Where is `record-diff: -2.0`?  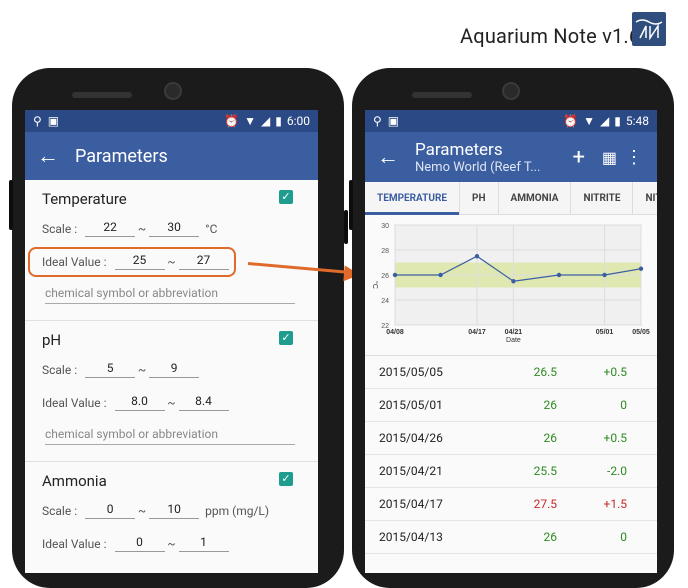
record-diff: -2.0 is located at coordinates (617, 471).